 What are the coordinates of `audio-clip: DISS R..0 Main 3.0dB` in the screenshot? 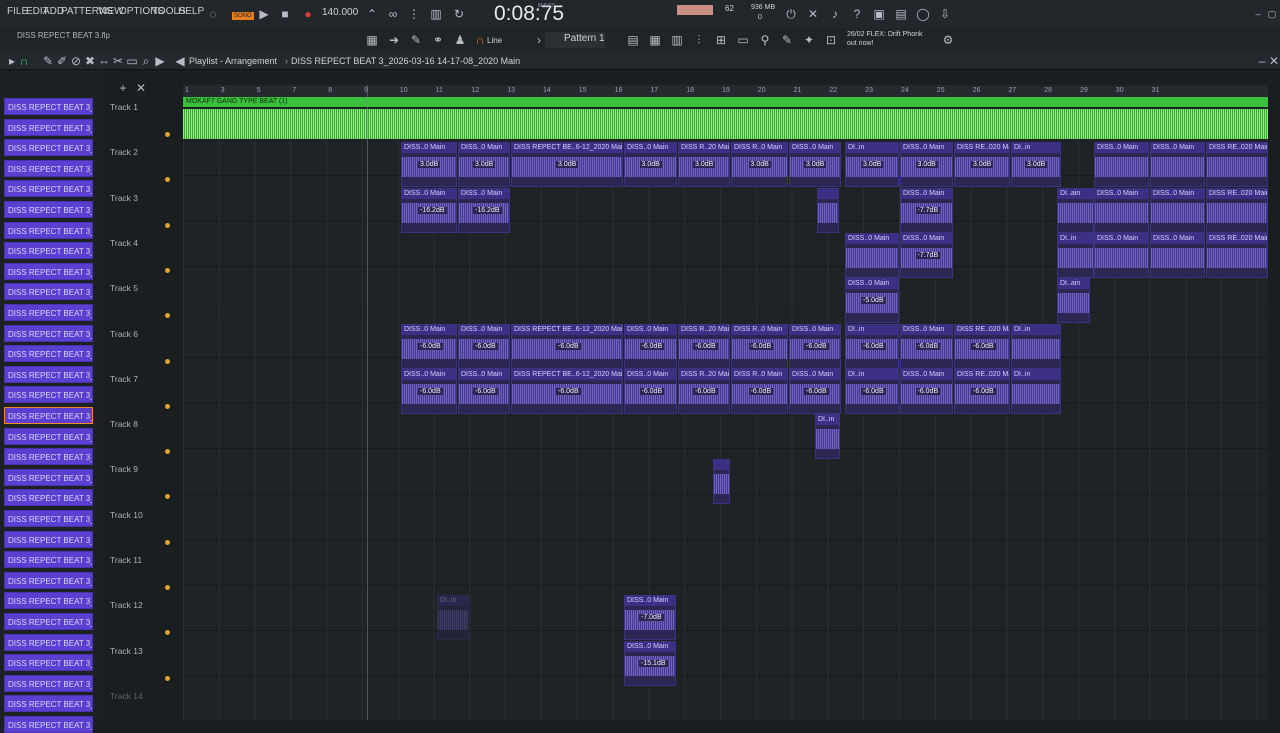 It's located at (759, 165).